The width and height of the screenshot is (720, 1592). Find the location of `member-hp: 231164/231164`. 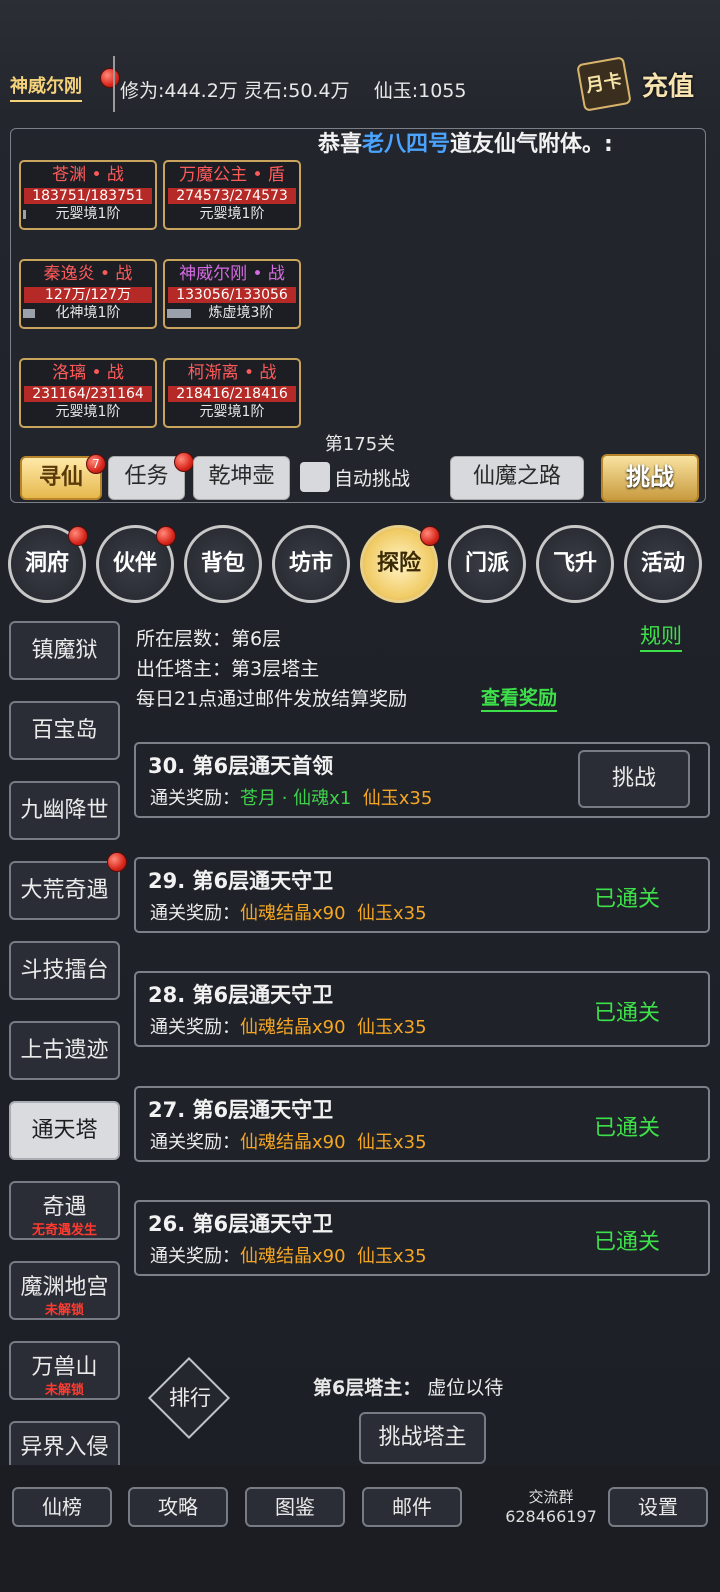

member-hp: 231164/231164 is located at coordinates (88, 394).